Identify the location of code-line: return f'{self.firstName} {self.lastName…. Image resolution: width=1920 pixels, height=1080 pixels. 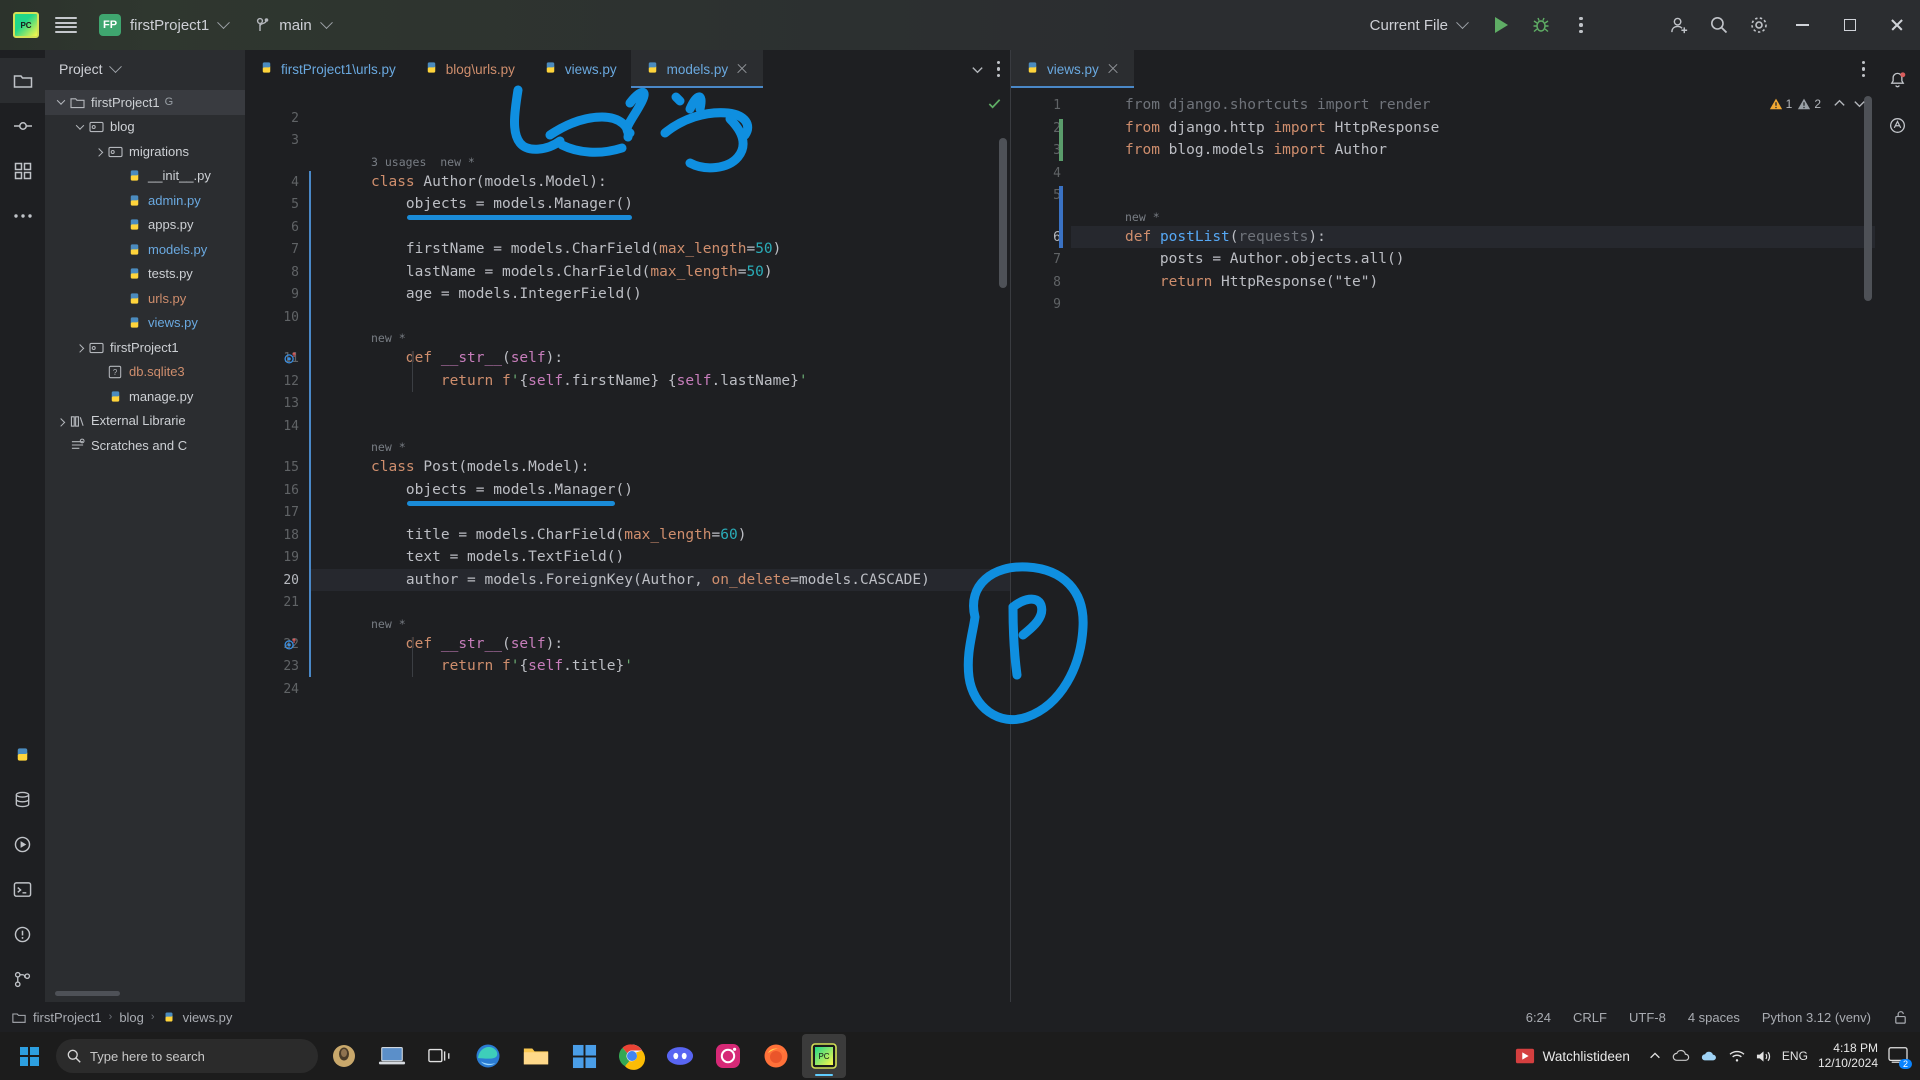
(589, 381).